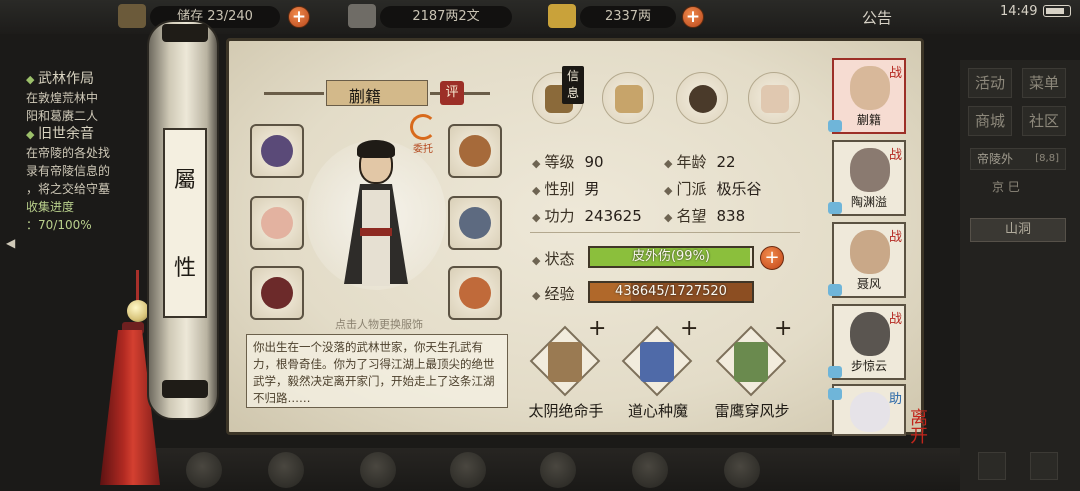  Describe the element at coordinates (68, 153) in the screenshot. I see `quest-line: 在帝陵的各处找` at that location.